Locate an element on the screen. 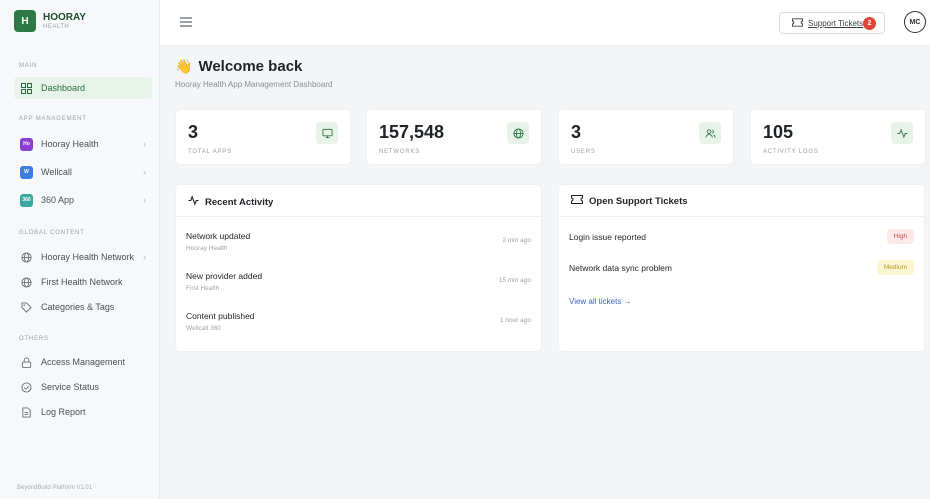  panel-title: Open Support Tickets is located at coordinates (629, 201).